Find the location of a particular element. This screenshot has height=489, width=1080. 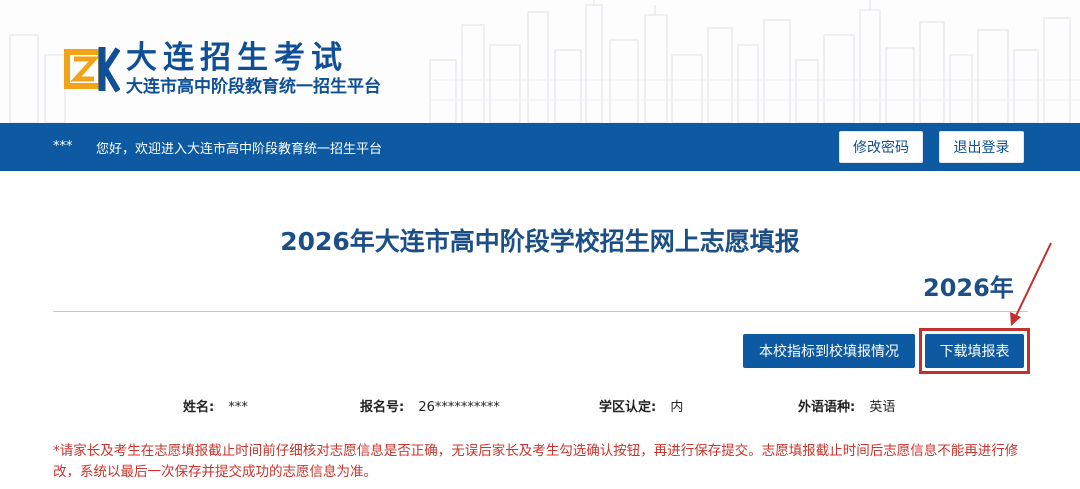

language-field: 外语语种: 英语 is located at coordinates (846, 405).